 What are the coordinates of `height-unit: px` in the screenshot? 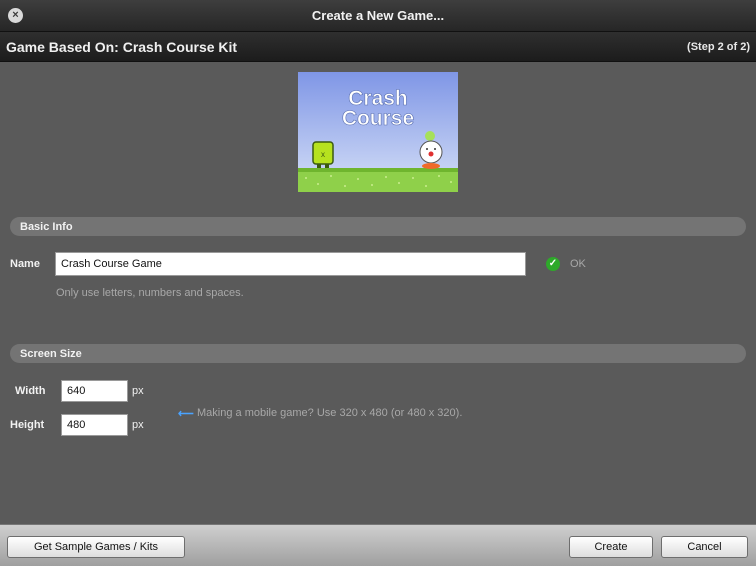 It's located at (138, 425).